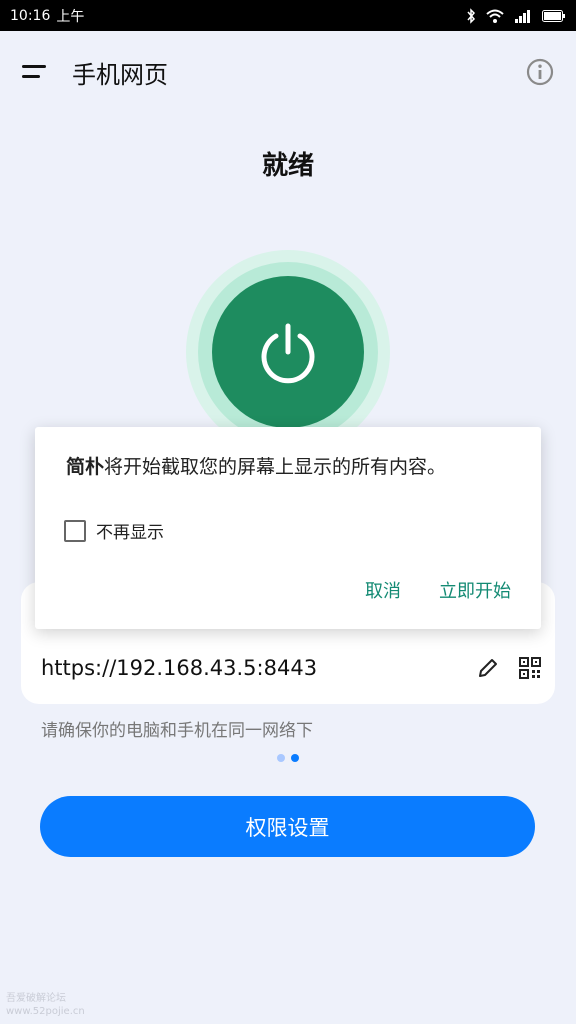 This screenshot has width=576, height=1024. I want to click on power-button-area, so click(288, 352).